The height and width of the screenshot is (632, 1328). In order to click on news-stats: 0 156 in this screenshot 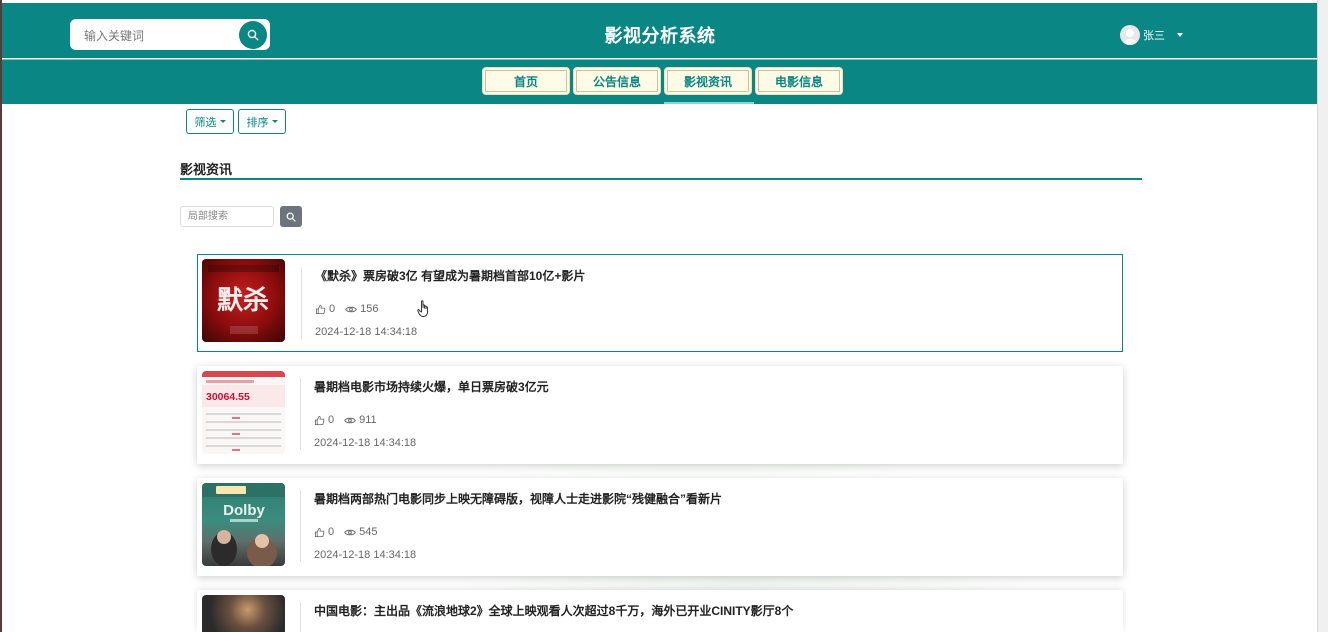, I will do `click(351, 309)`.